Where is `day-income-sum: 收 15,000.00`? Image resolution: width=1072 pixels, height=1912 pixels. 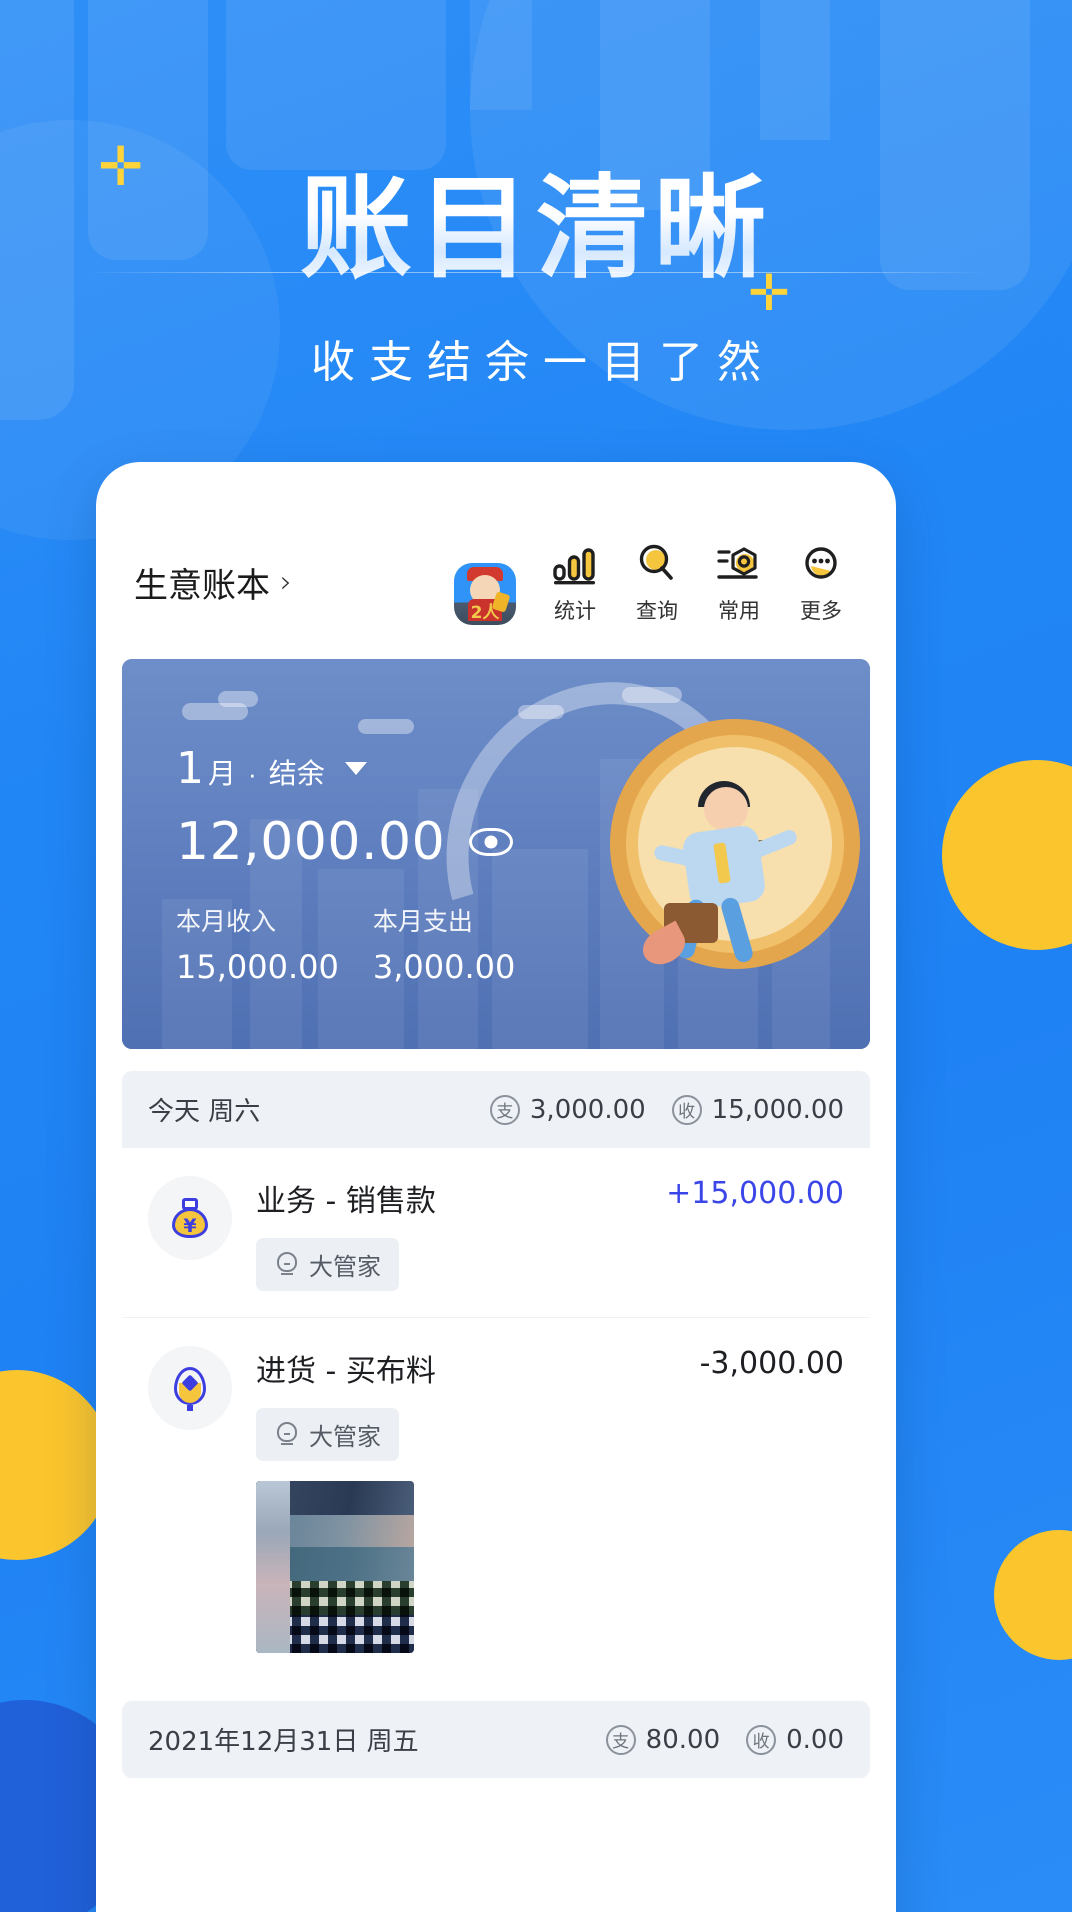
day-income-sum: 收 15,000.00 is located at coordinates (757, 1109).